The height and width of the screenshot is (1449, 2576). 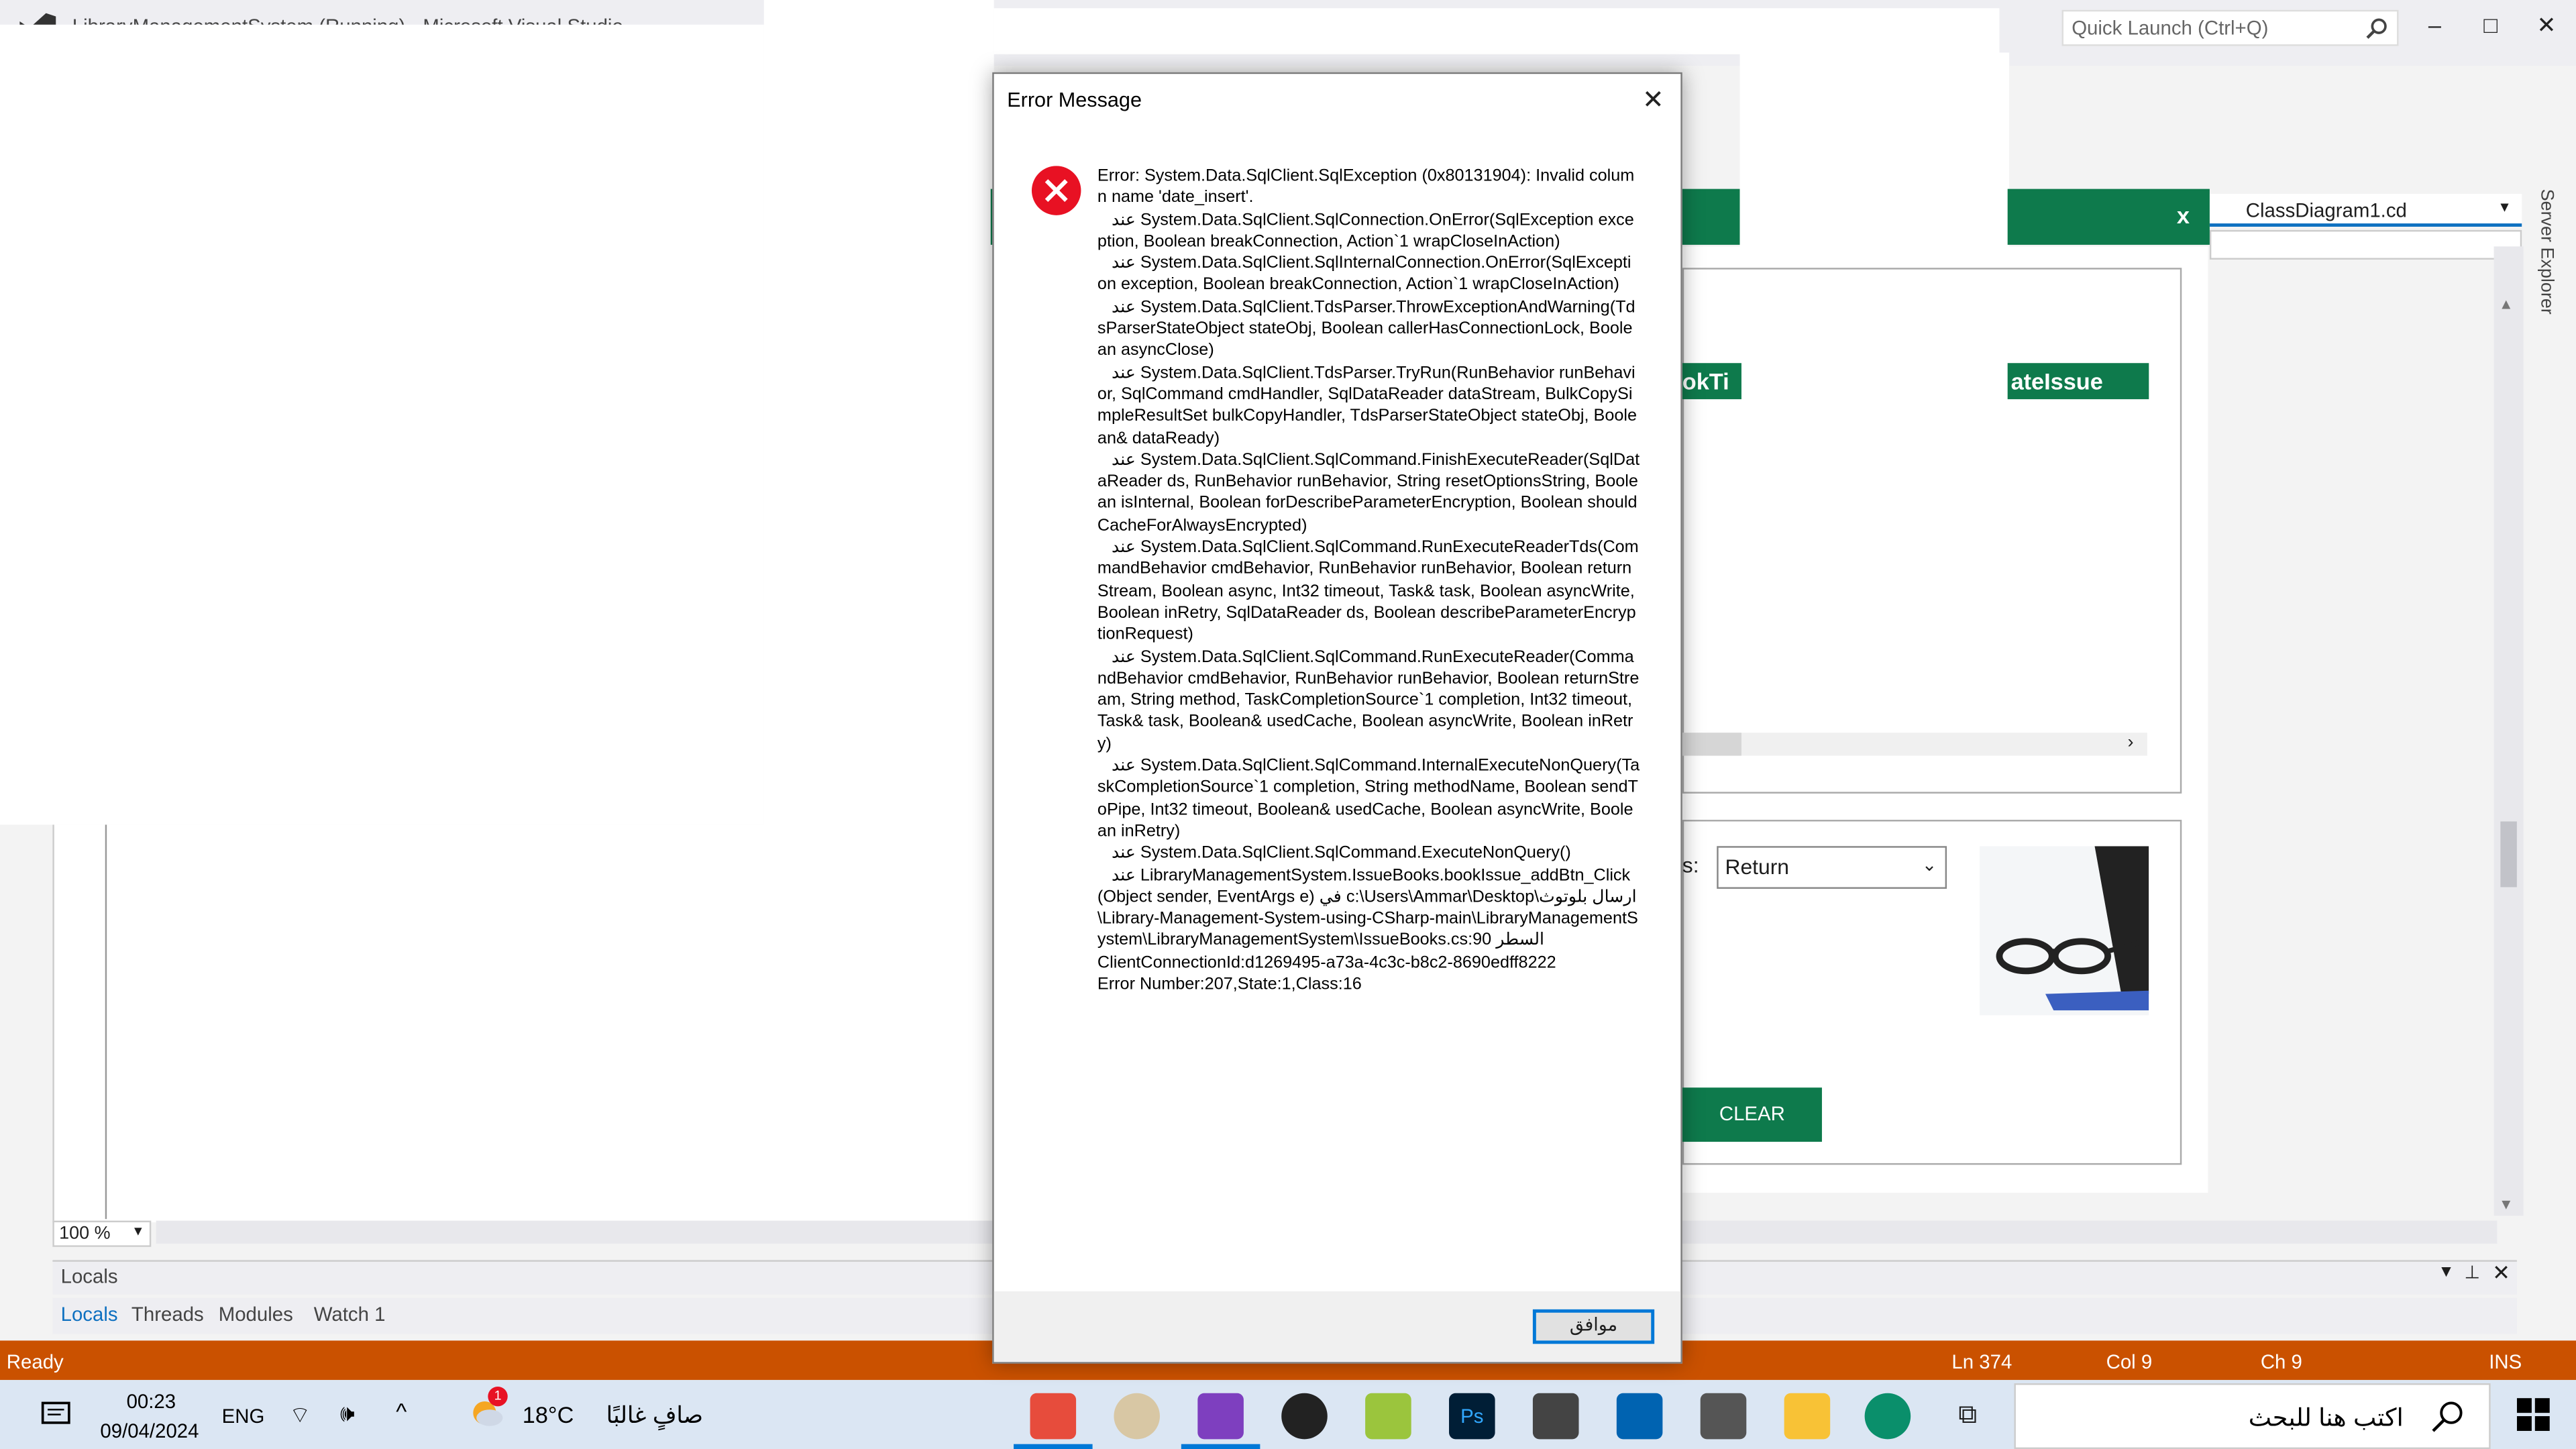 What do you see at coordinates (1137, 1416) in the screenshot?
I see `chrome-user-icon` at bounding box center [1137, 1416].